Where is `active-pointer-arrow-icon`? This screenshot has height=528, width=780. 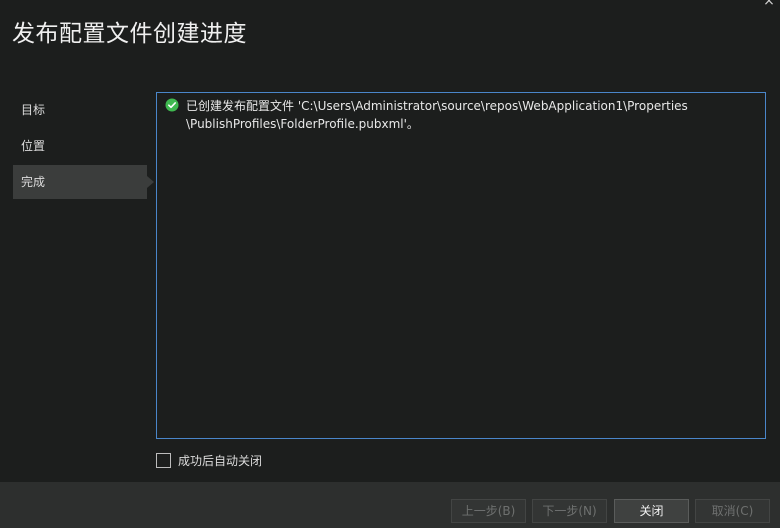
active-pointer-arrow-icon is located at coordinates (150, 182).